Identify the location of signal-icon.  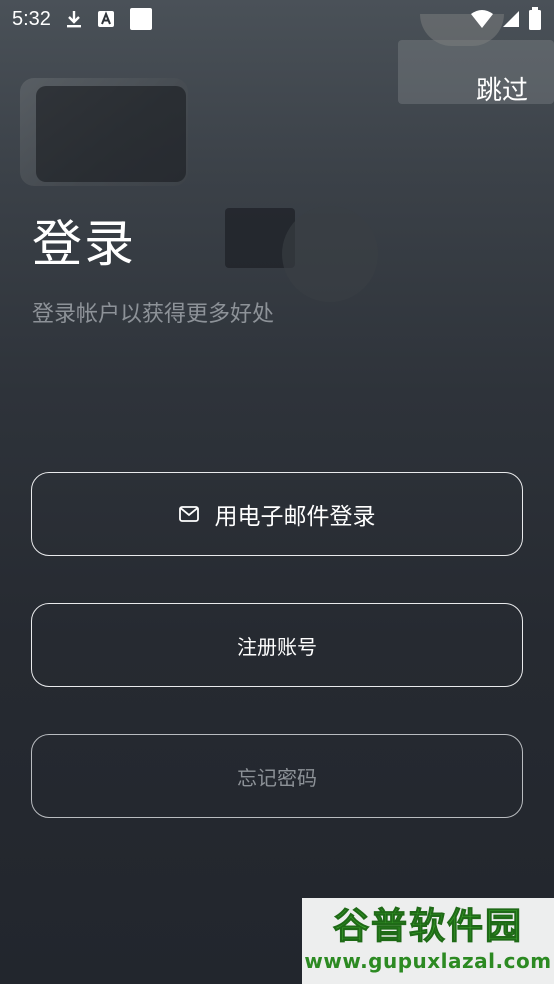
(511, 19).